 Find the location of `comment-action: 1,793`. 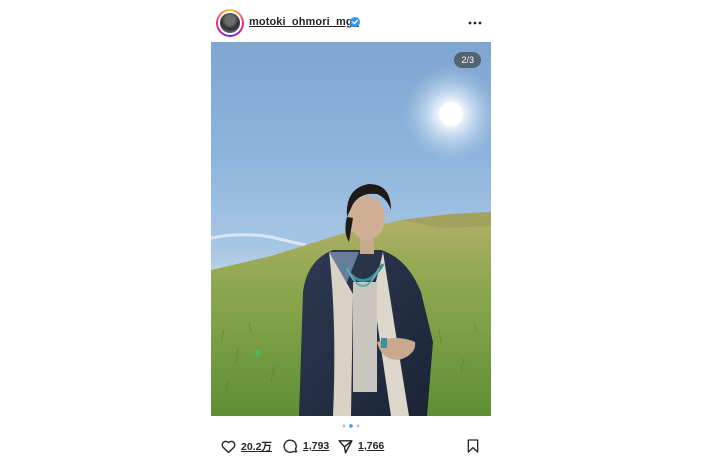

comment-action: 1,793 is located at coordinates (305, 446).